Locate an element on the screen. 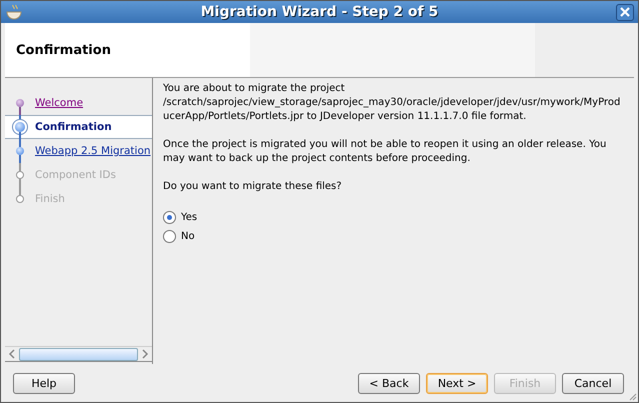 Image resolution: width=639 pixels, height=403 pixels. close-icon is located at coordinates (625, 12).